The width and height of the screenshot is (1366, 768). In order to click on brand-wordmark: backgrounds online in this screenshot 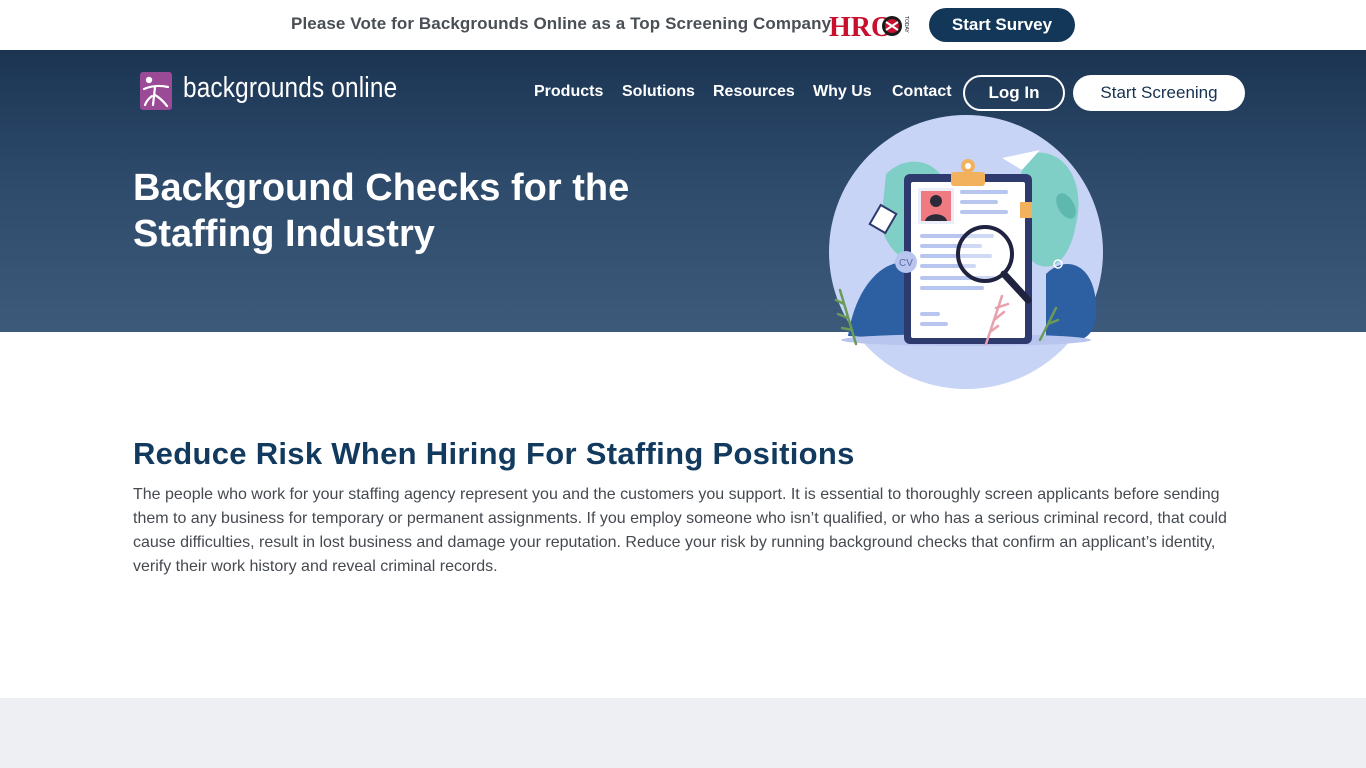, I will do `click(290, 88)`.